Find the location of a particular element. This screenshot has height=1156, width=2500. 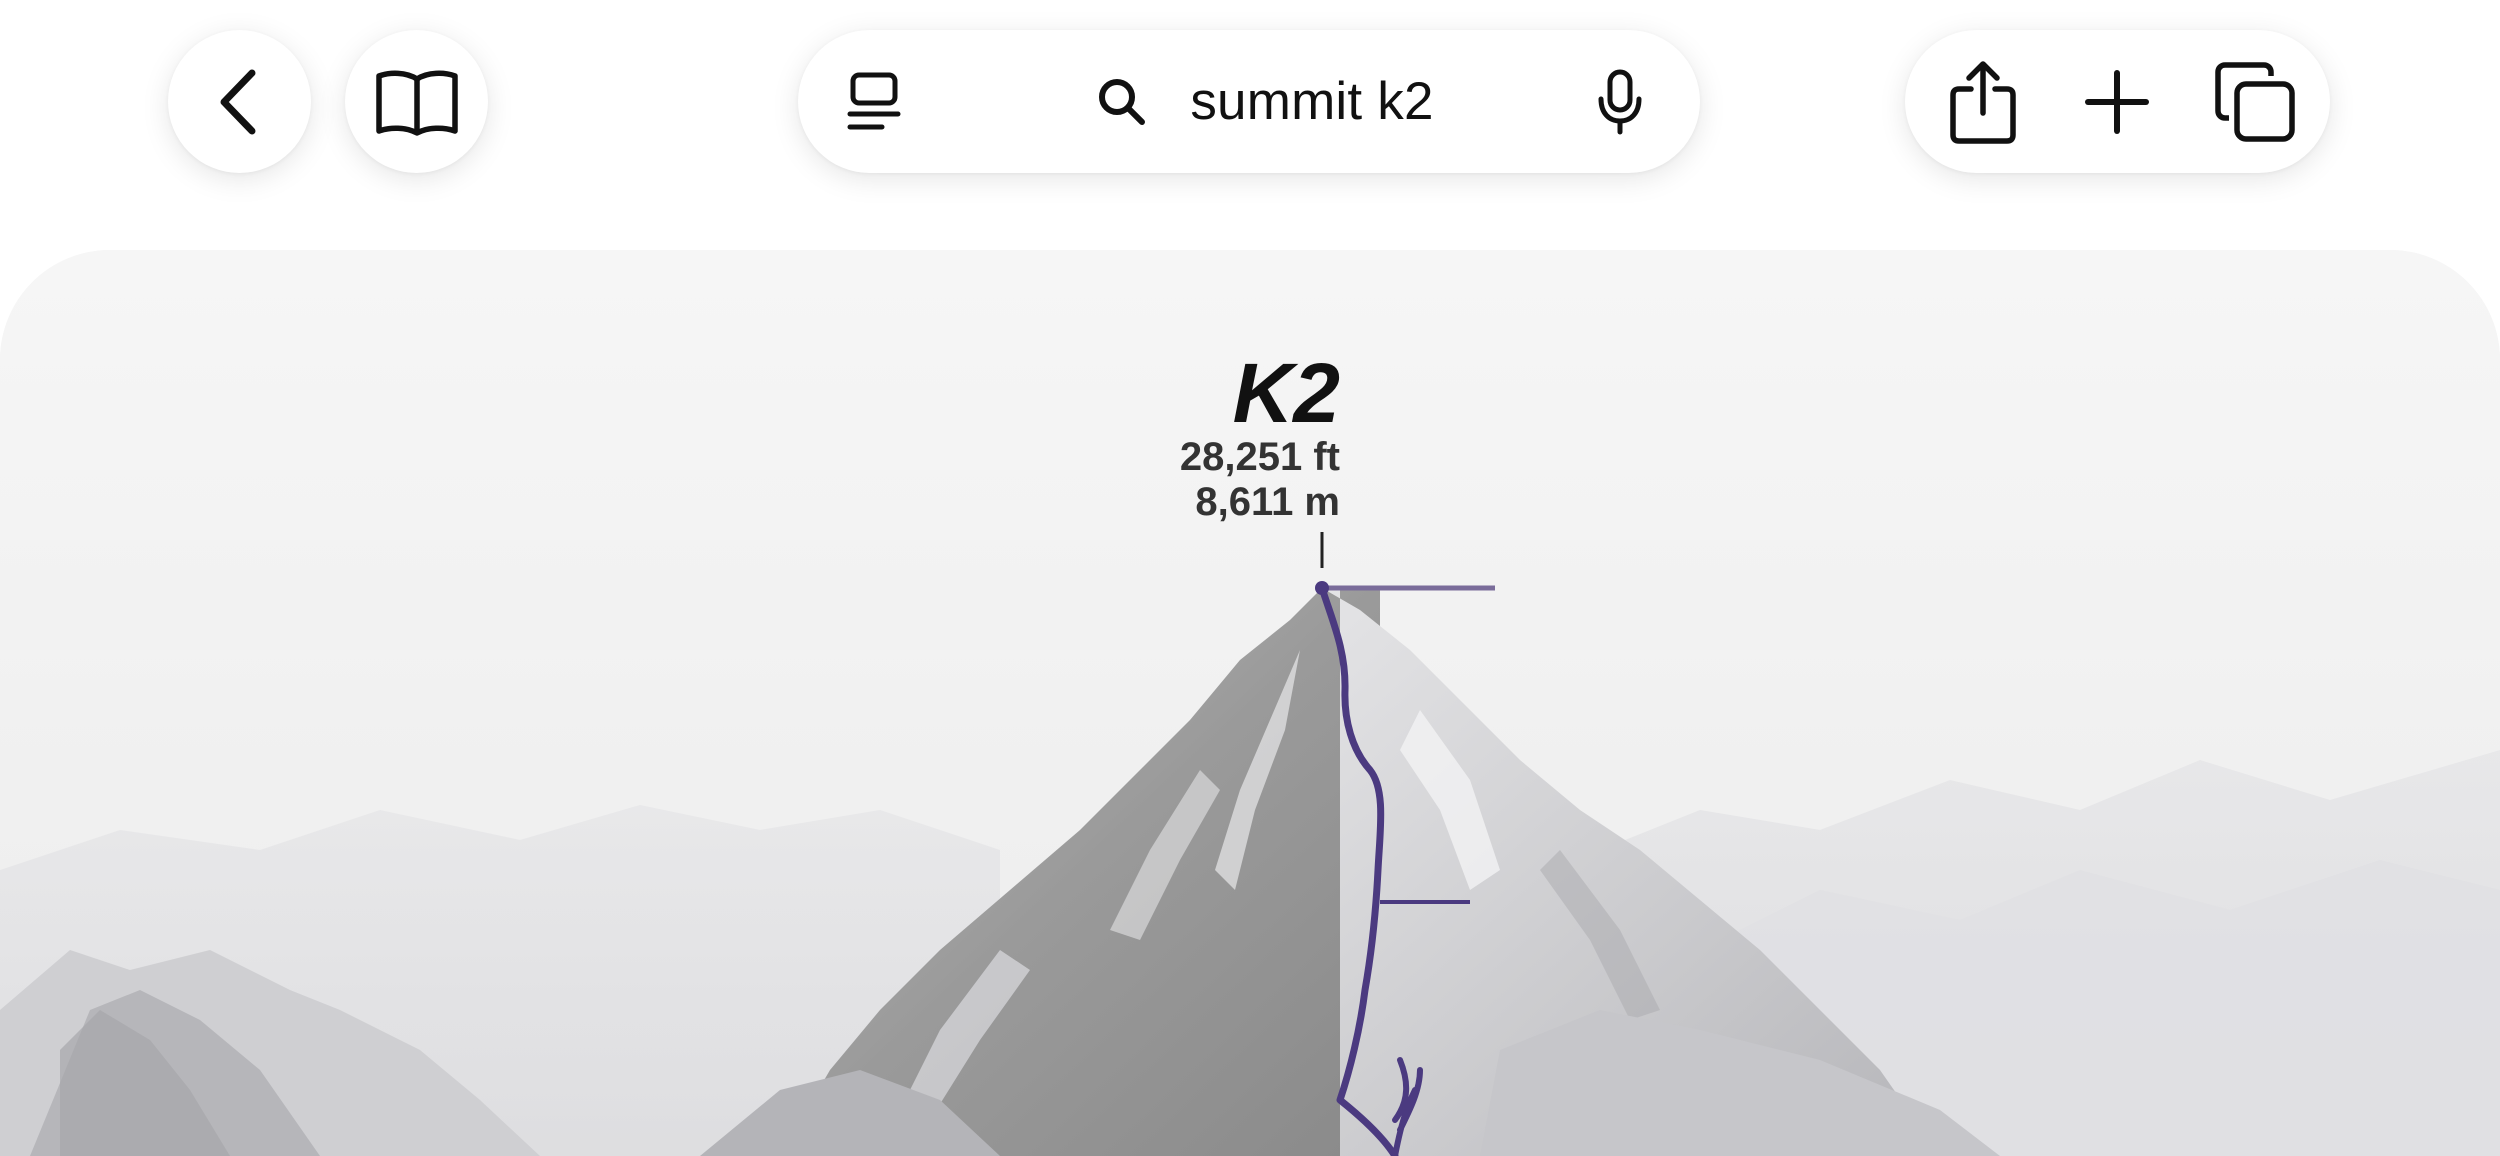

address-bar: summit k2 is located at coordinates (1249, 101).